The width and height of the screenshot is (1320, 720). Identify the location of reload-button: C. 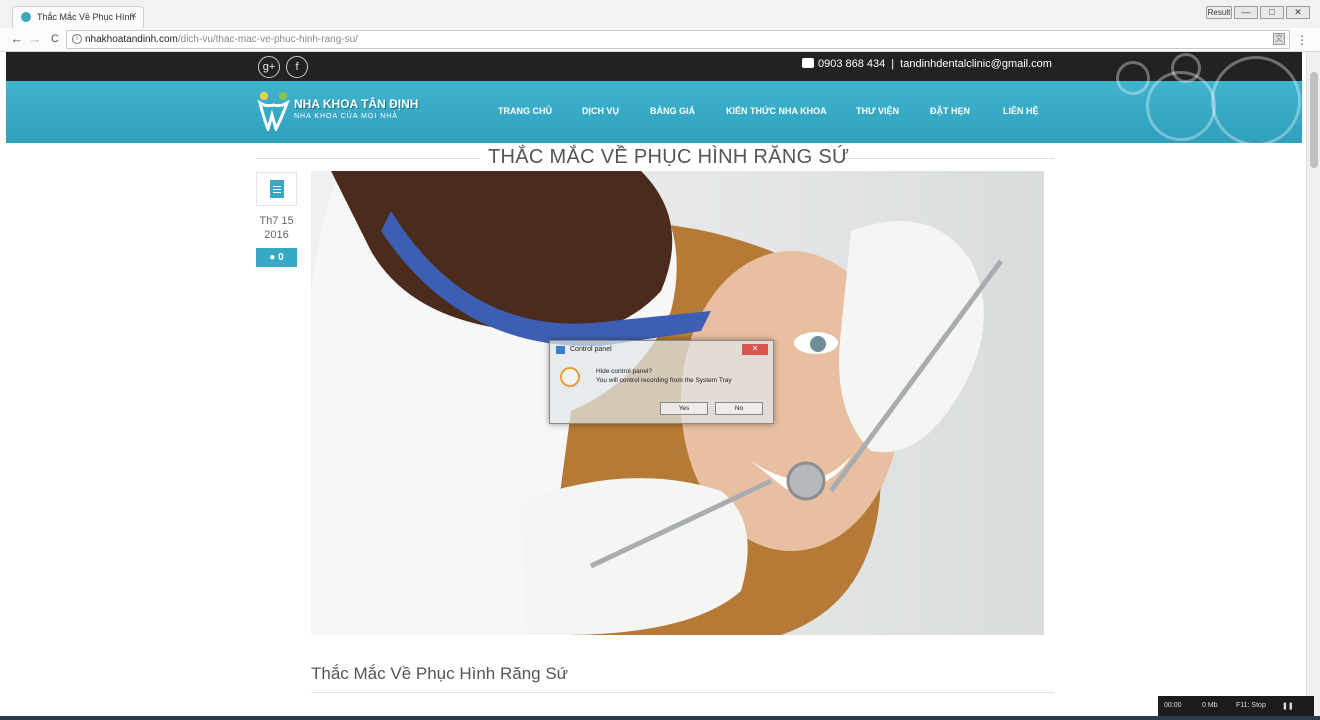
(55, 39).